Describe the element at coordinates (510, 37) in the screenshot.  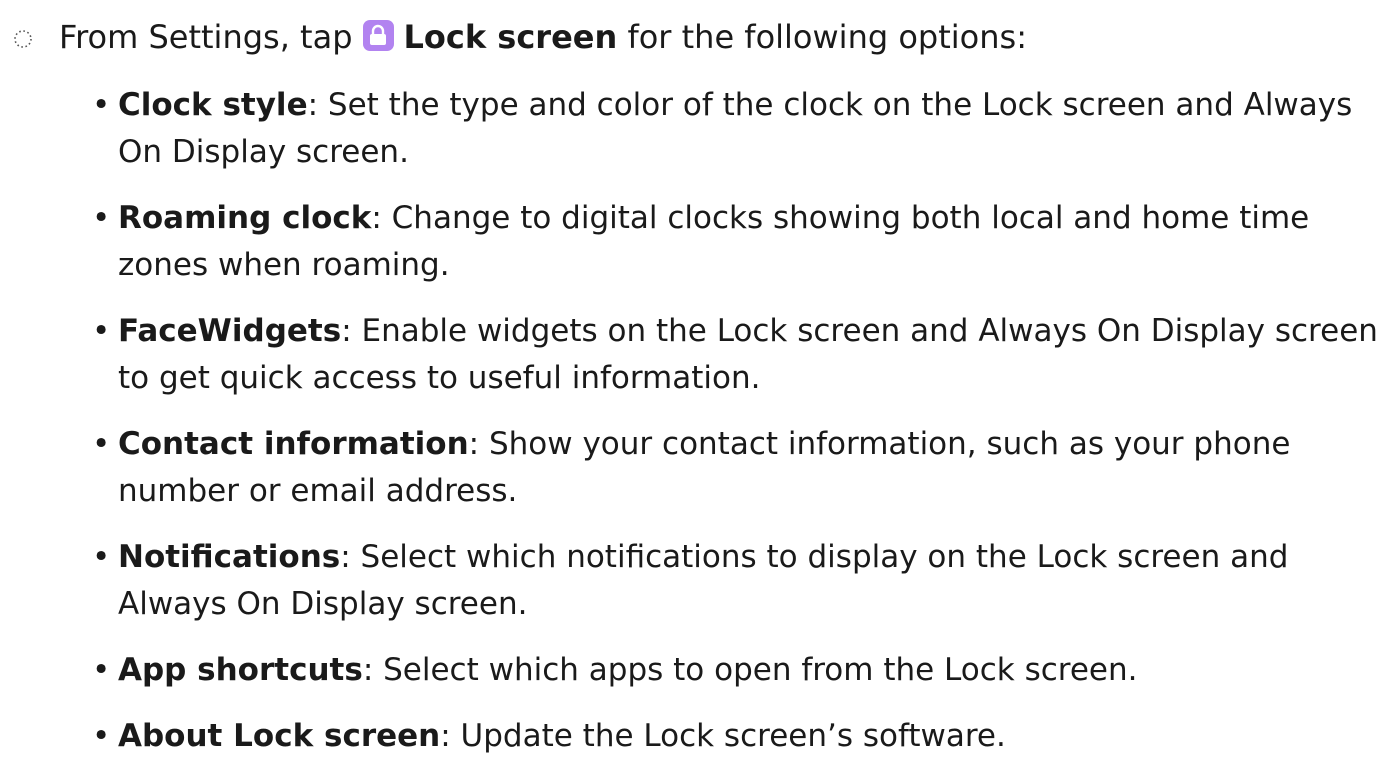
I see `lock-screen-menu-name: Lock screen` at that location.